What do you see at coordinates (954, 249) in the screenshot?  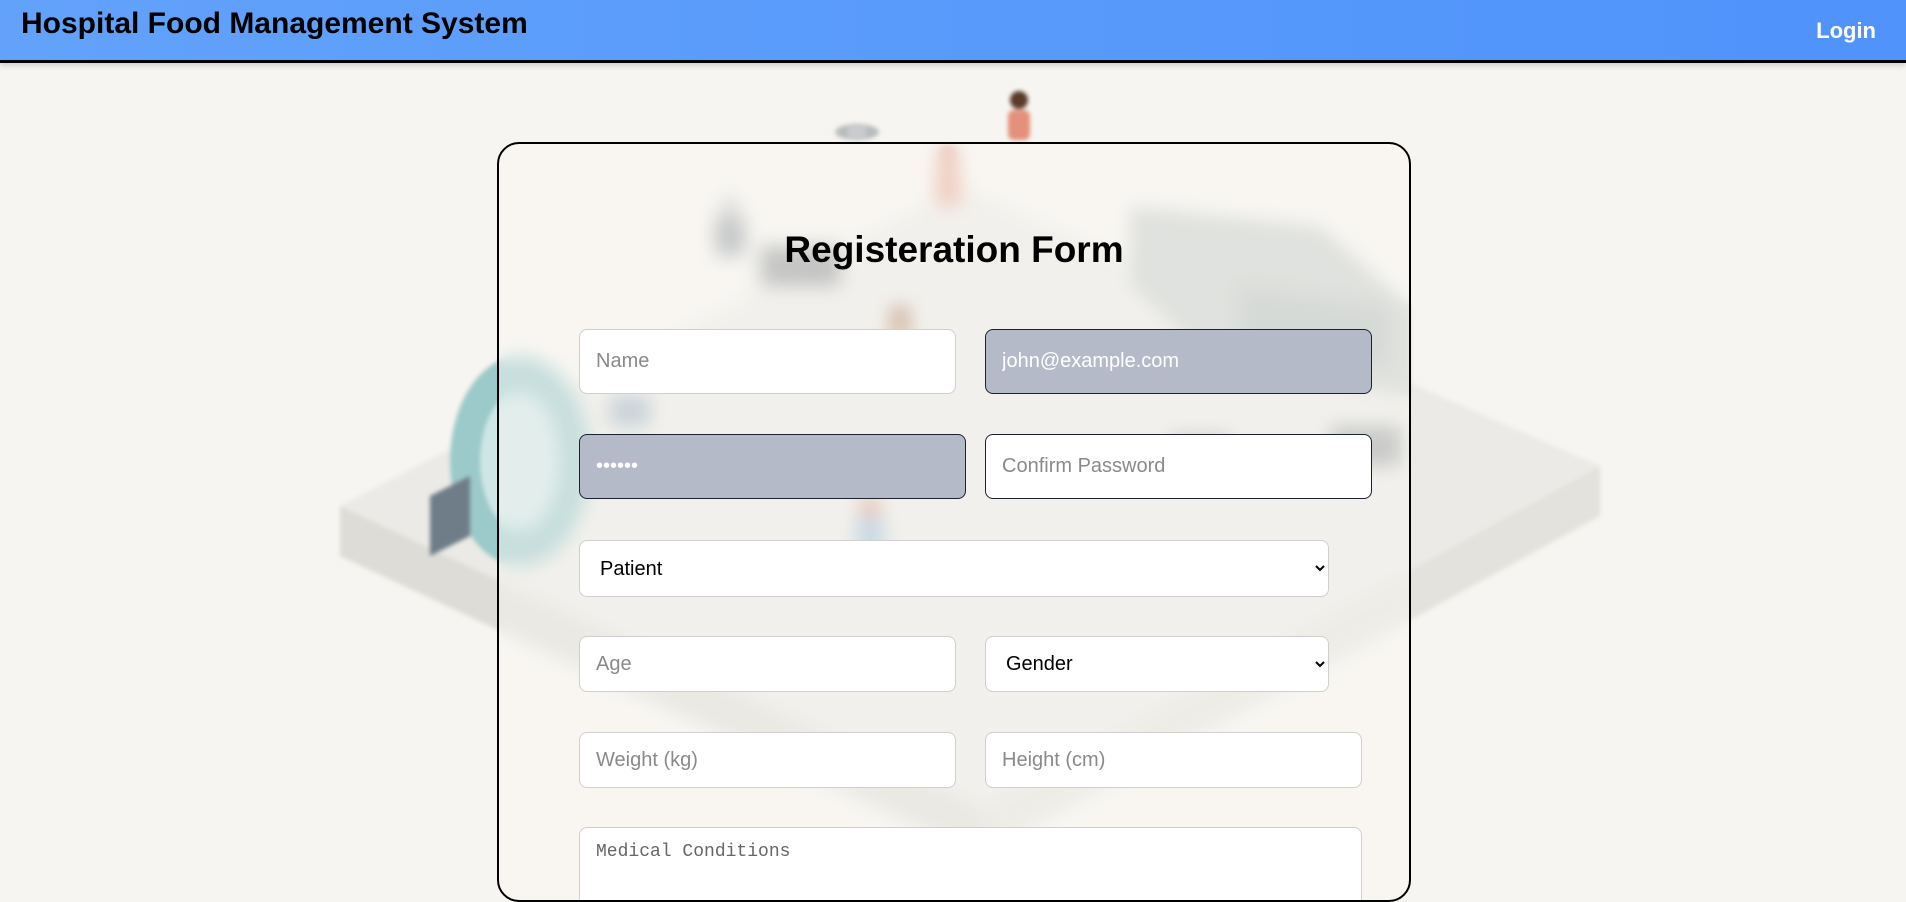 I see `form-title: Registeration Form` at bounding box center [954, 249].